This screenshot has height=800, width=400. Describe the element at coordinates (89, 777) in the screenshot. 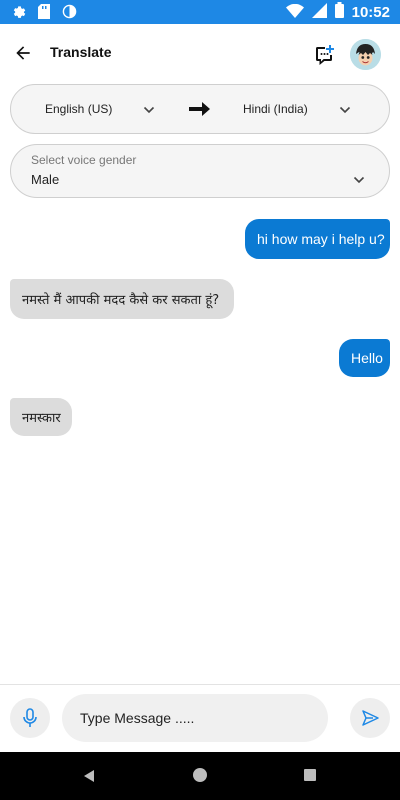

I see `nav-back-icon` at that location.